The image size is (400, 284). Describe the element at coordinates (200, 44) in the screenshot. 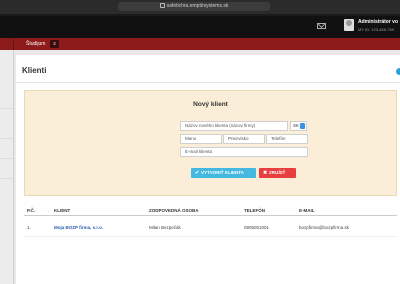

I see `sub-navigation` at that location.